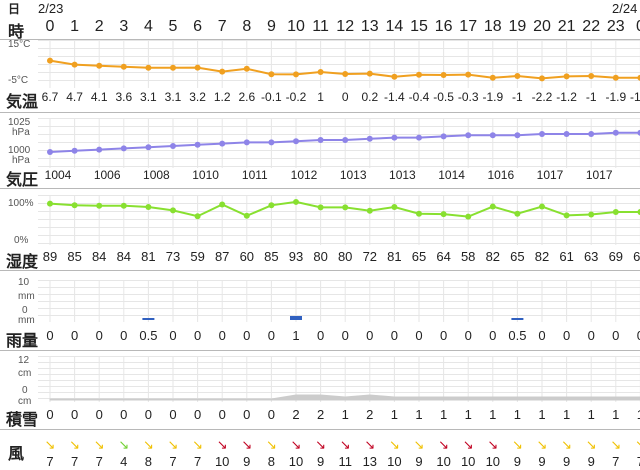 Image resolution: width=640 pixels, height=470 pixels. Describe the element at coordinates (636, 256) in the screenshot. I see `humidity-value: 69` at that location.